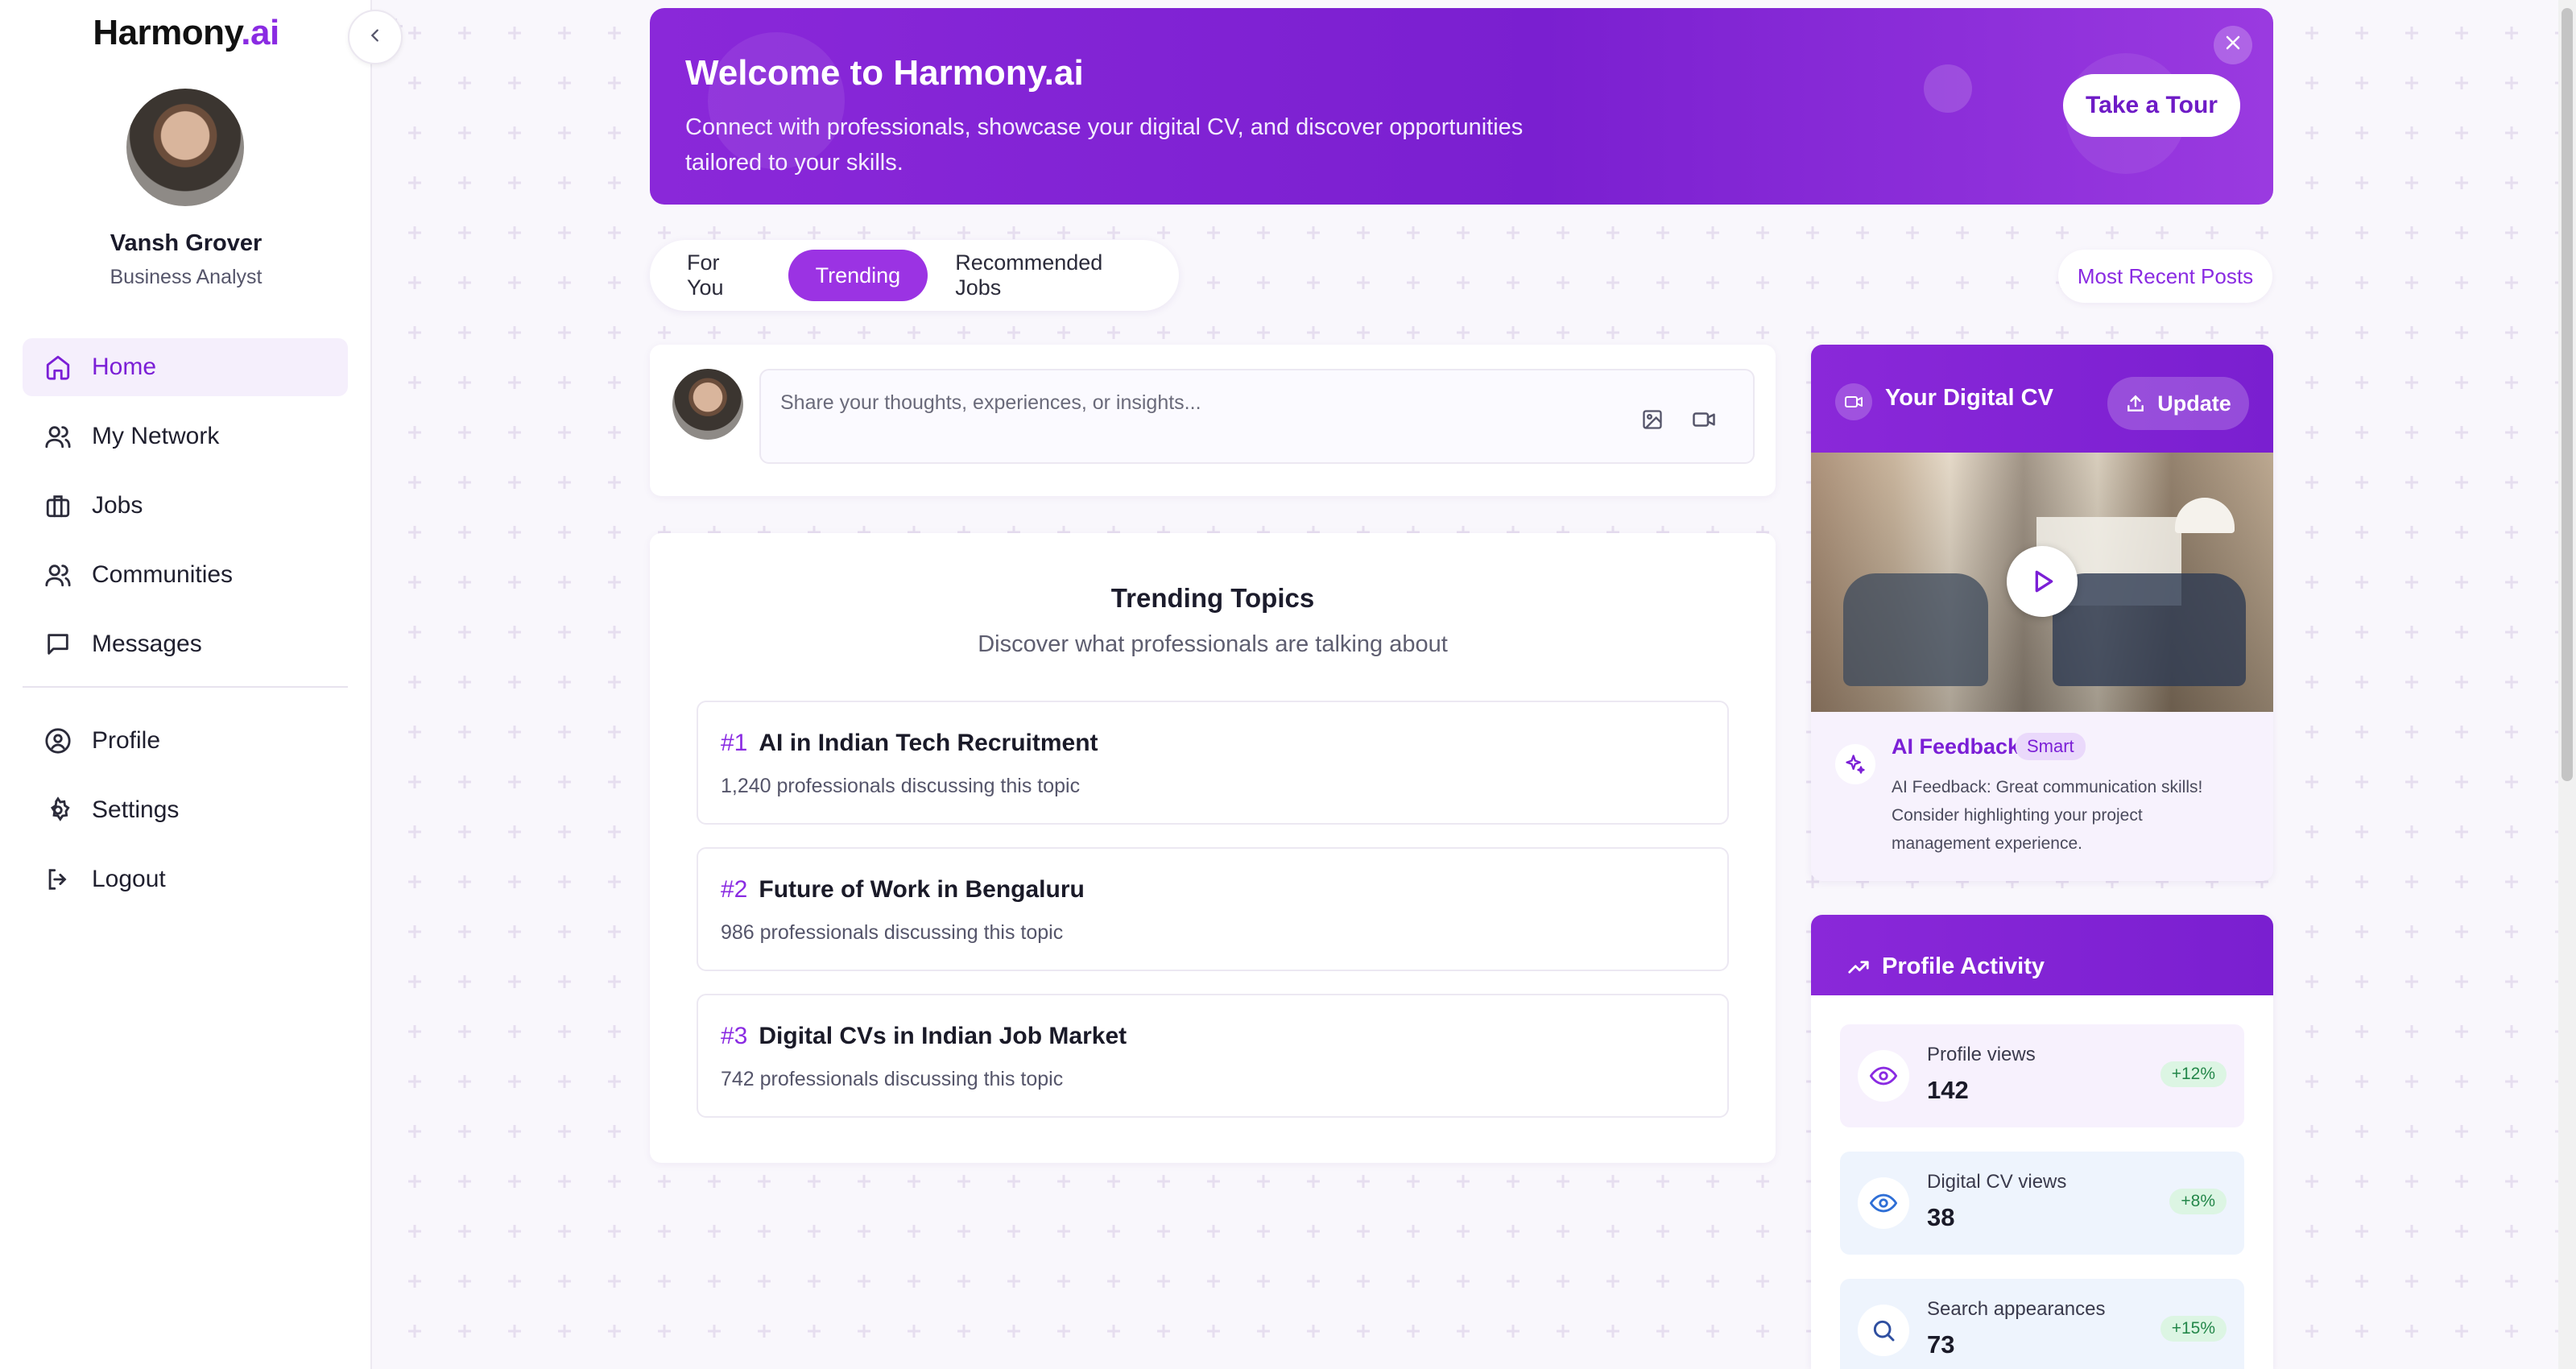 The width and height of the screenshot is (2576, 1369). I want to click on topic-count: 742 professionals discussing this topic, so click(893, 1079).